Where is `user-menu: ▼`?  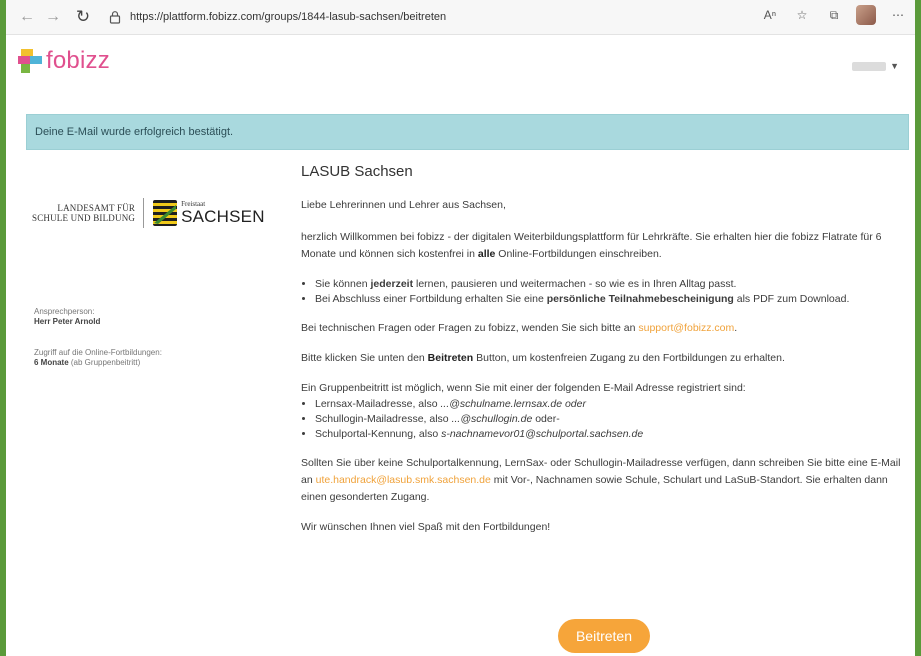 user-menu: ▼ is located at coordinates (875, 66).